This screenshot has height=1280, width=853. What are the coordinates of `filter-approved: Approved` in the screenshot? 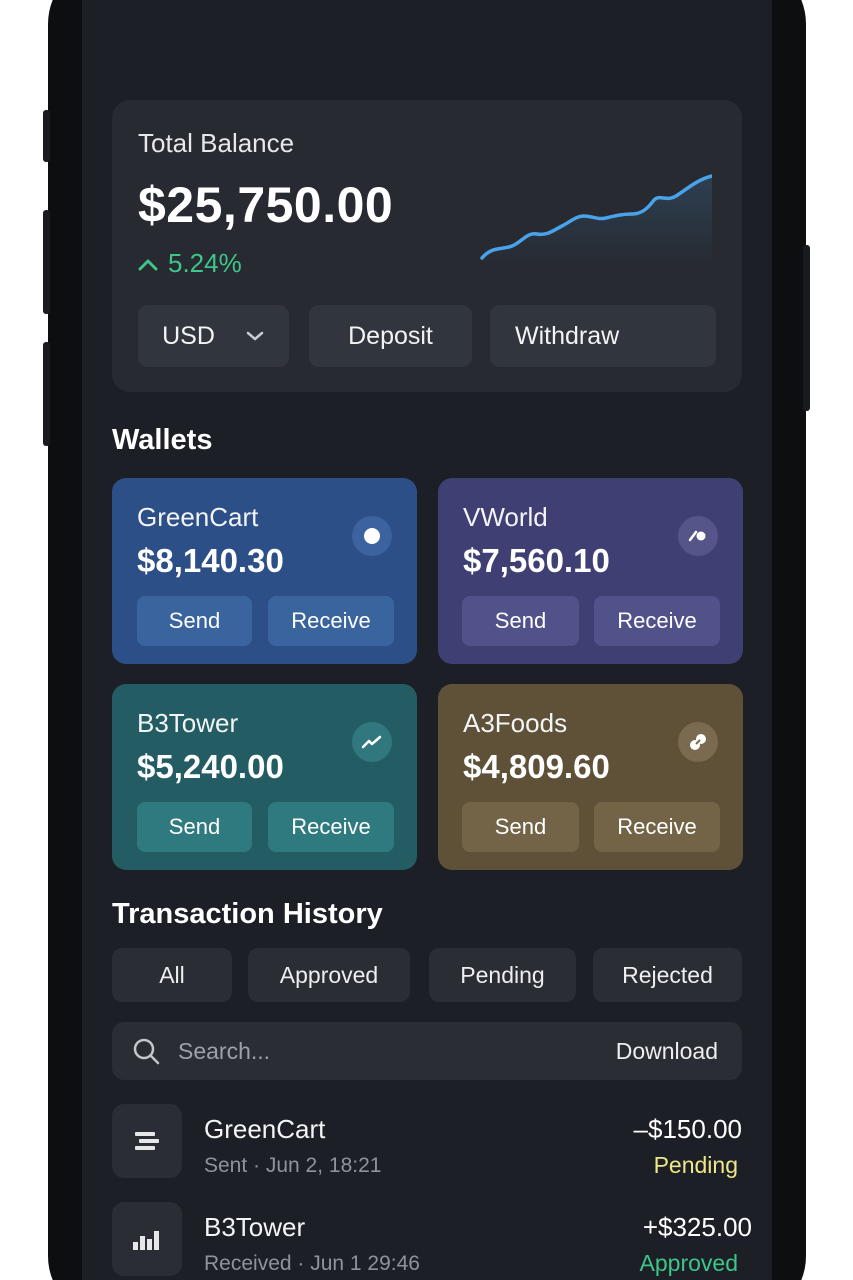 It's located at (329, 975).